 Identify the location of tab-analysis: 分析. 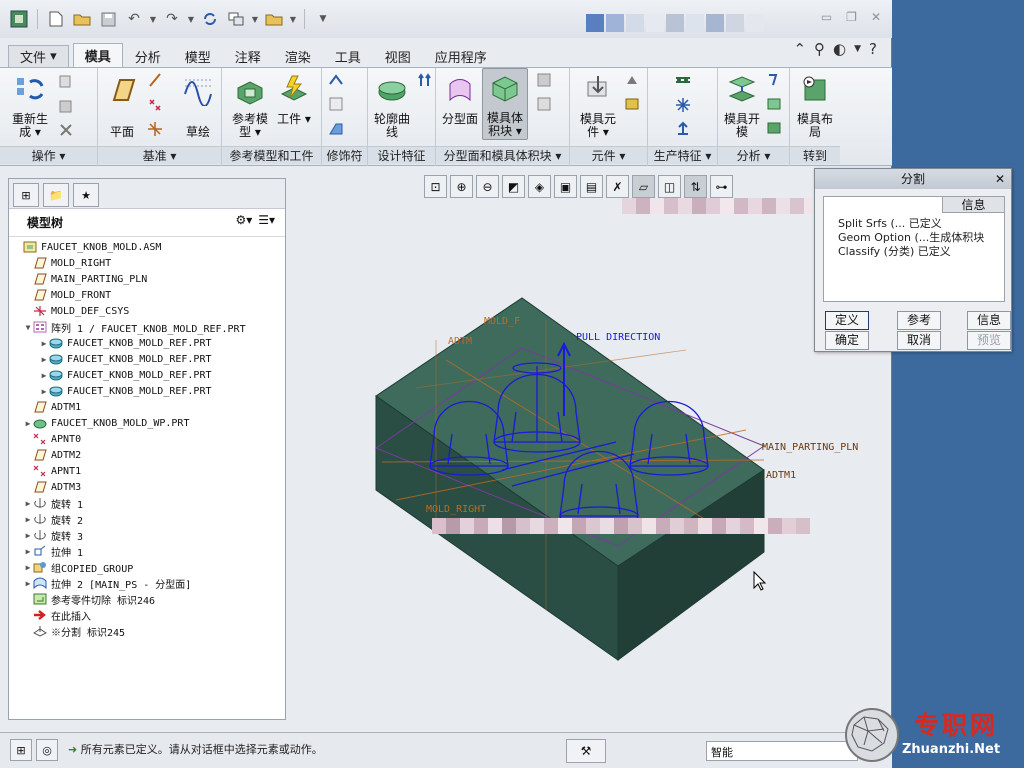
(148, 56).